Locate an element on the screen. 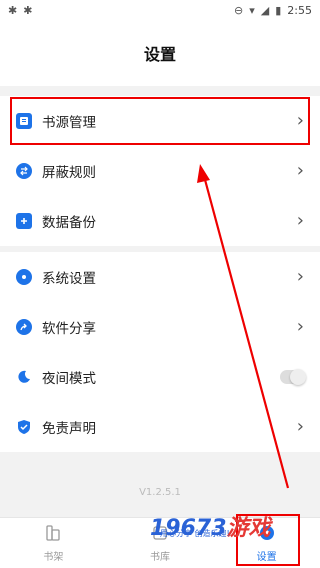 This screenshot has width=320, height=568. bookshelf-icon is located at coordinates (53, 535).